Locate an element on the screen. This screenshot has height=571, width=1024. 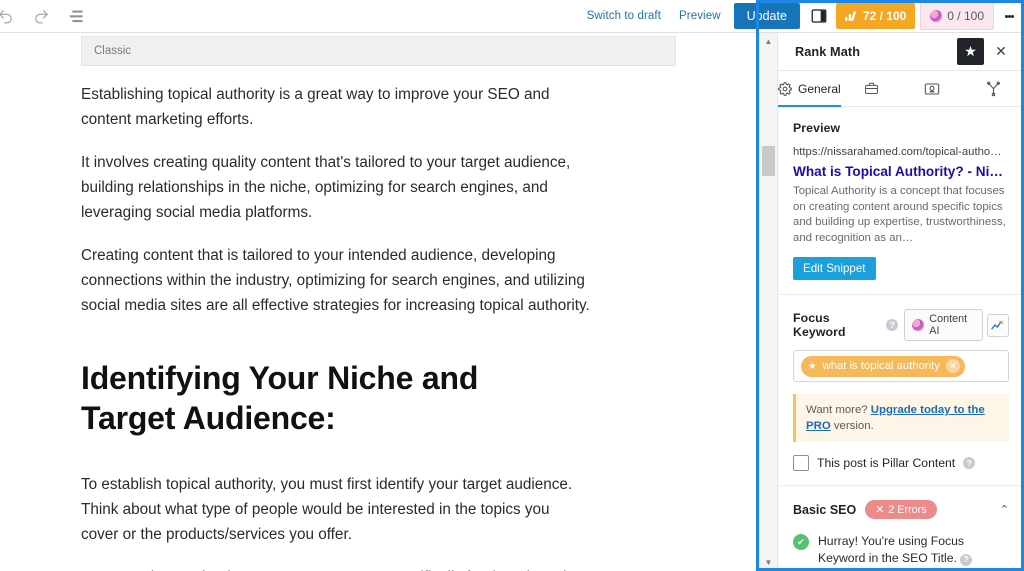
preview-label: Preview is located at coordinates (817, 128).